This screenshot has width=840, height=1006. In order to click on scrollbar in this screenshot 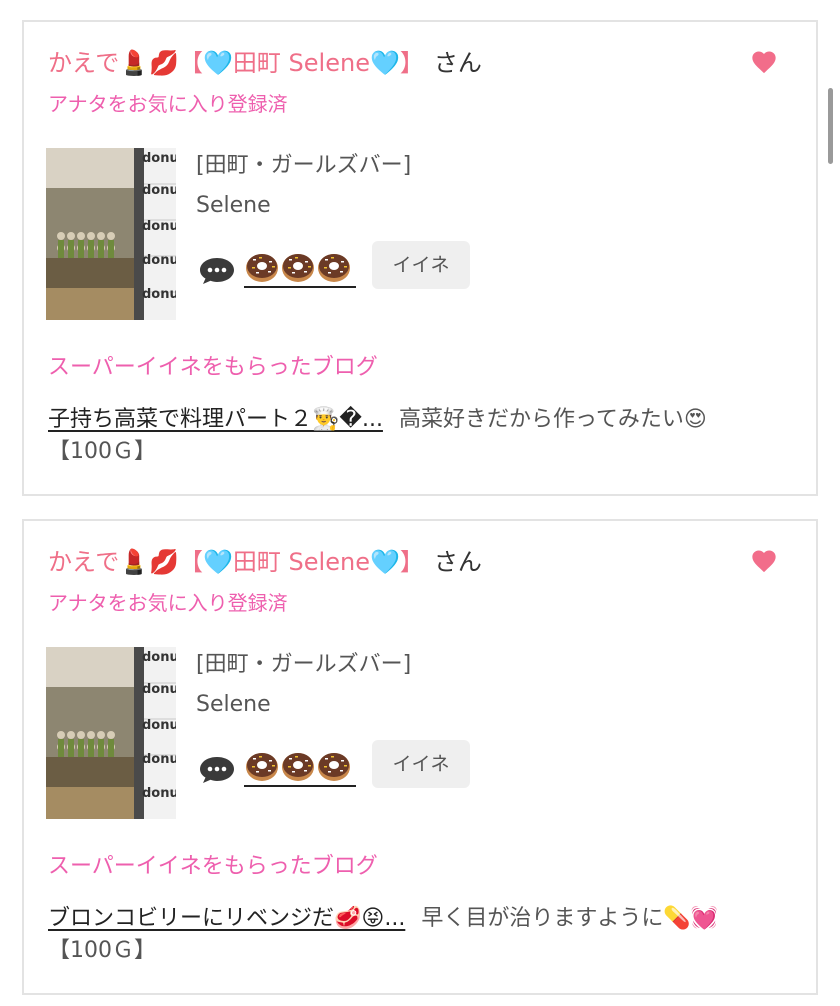, I will do `click(830, 126)`.